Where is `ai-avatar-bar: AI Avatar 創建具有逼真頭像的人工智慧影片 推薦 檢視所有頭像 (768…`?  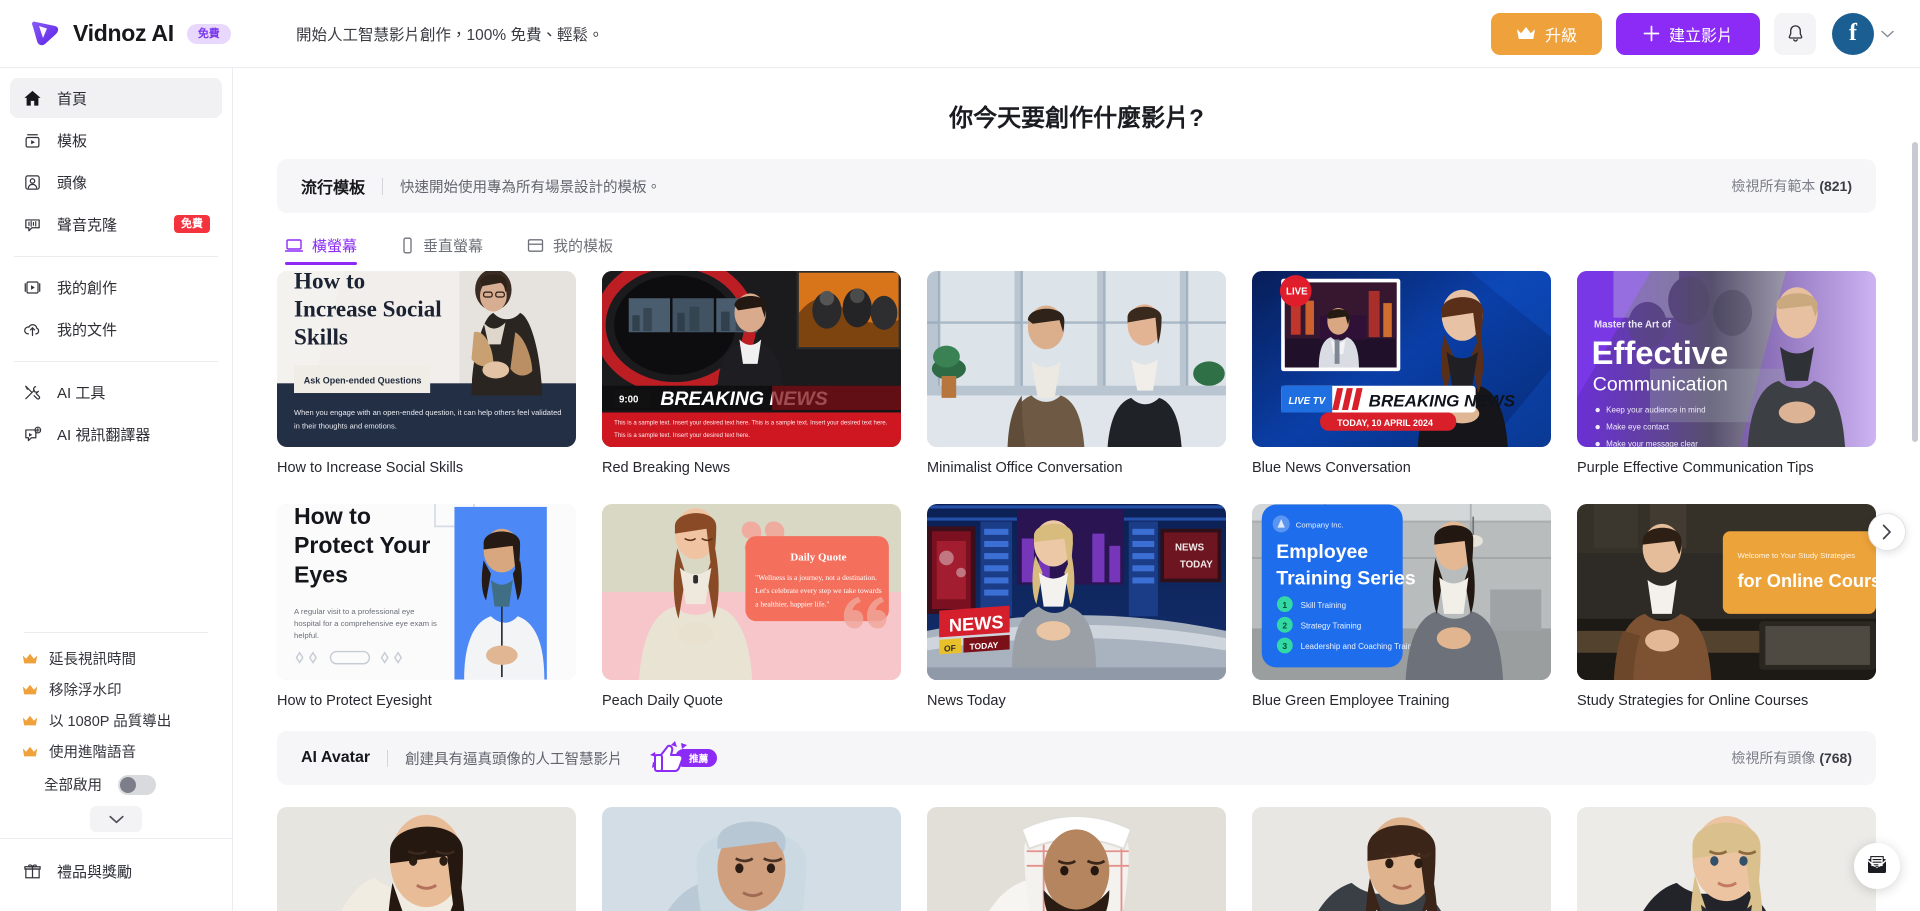 ai-avatar-bar: AI Avatar 創建具有逼真頭像的人工智慧影片 推薦 檢視所有頭像 (768… is located at coordinates (1076, 758).